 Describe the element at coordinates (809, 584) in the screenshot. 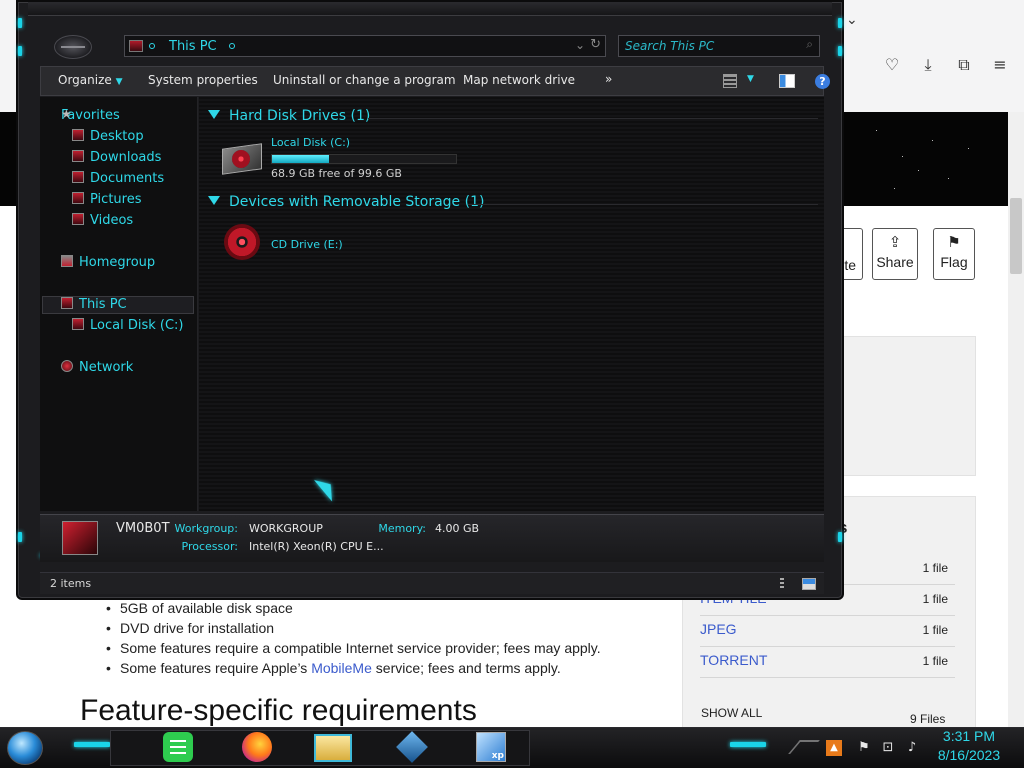

I see `large-icons-view-icon` at that location.